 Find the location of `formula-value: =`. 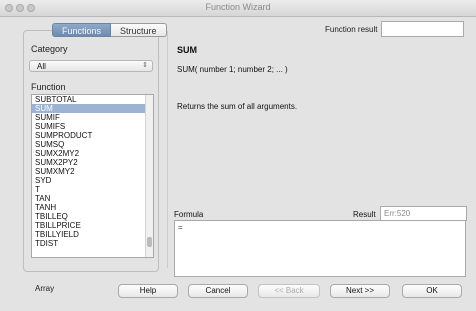

formula-value: = is located at coordinates (180, 227).